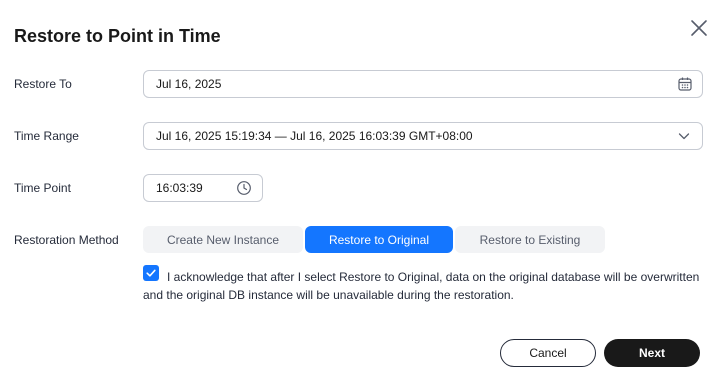 This screenshot has width=715, height=385. I want to click on time-point-input: 16:03:39, so click(203, 188).